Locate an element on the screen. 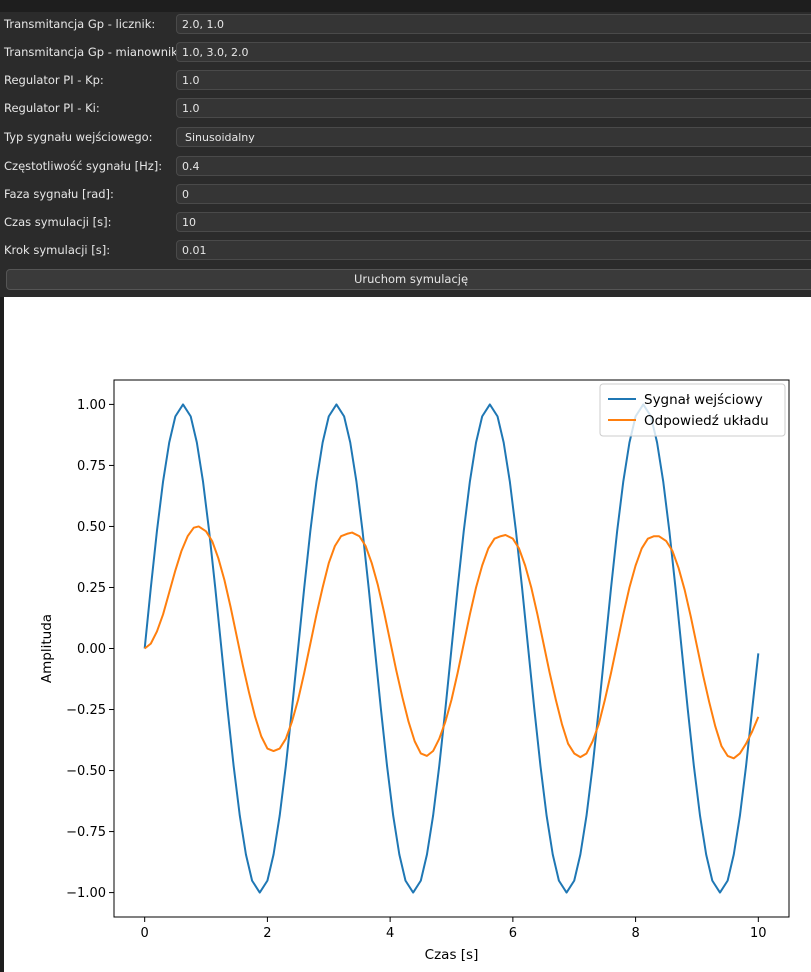 The height and width of the screenshot is (972, 811). legend-label-system-response: Odpowiedź układu is located at coordinates (706, 421).